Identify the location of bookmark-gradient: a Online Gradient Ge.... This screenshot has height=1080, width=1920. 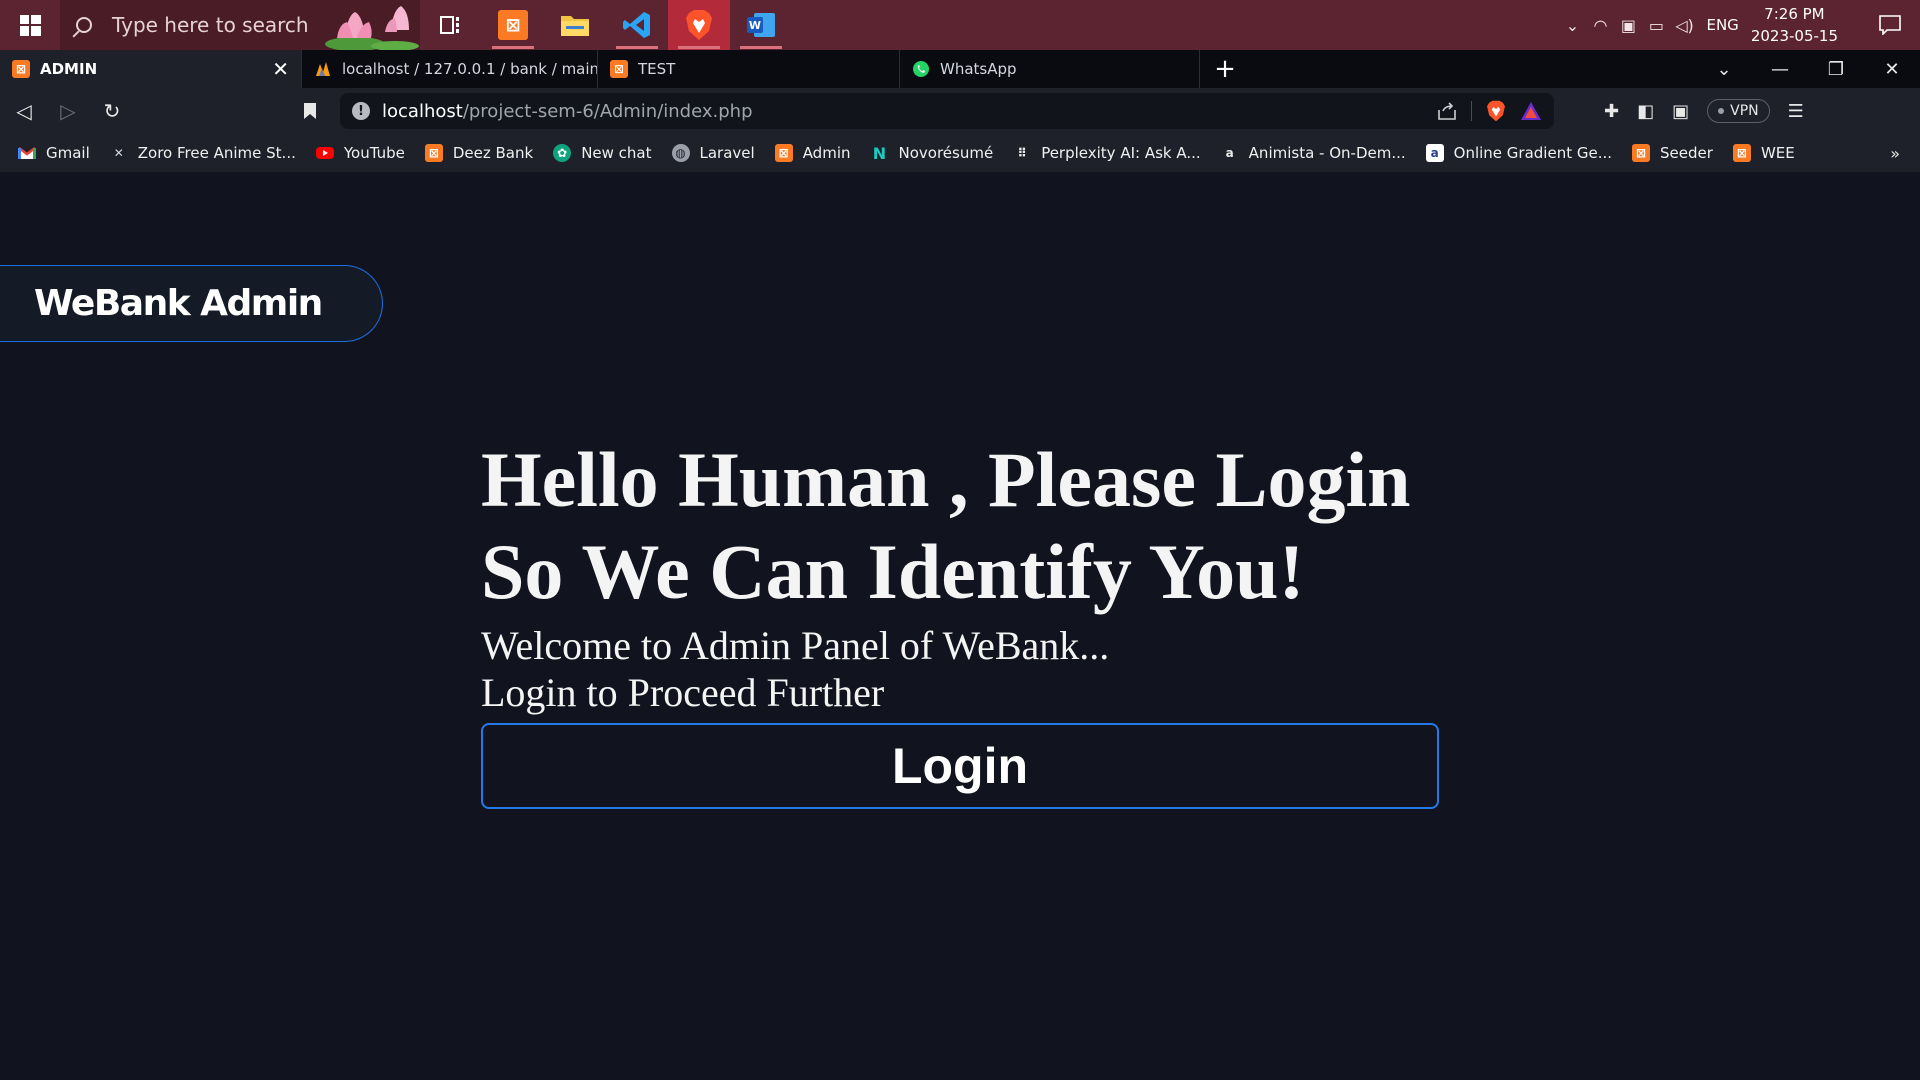
(1519, 153).